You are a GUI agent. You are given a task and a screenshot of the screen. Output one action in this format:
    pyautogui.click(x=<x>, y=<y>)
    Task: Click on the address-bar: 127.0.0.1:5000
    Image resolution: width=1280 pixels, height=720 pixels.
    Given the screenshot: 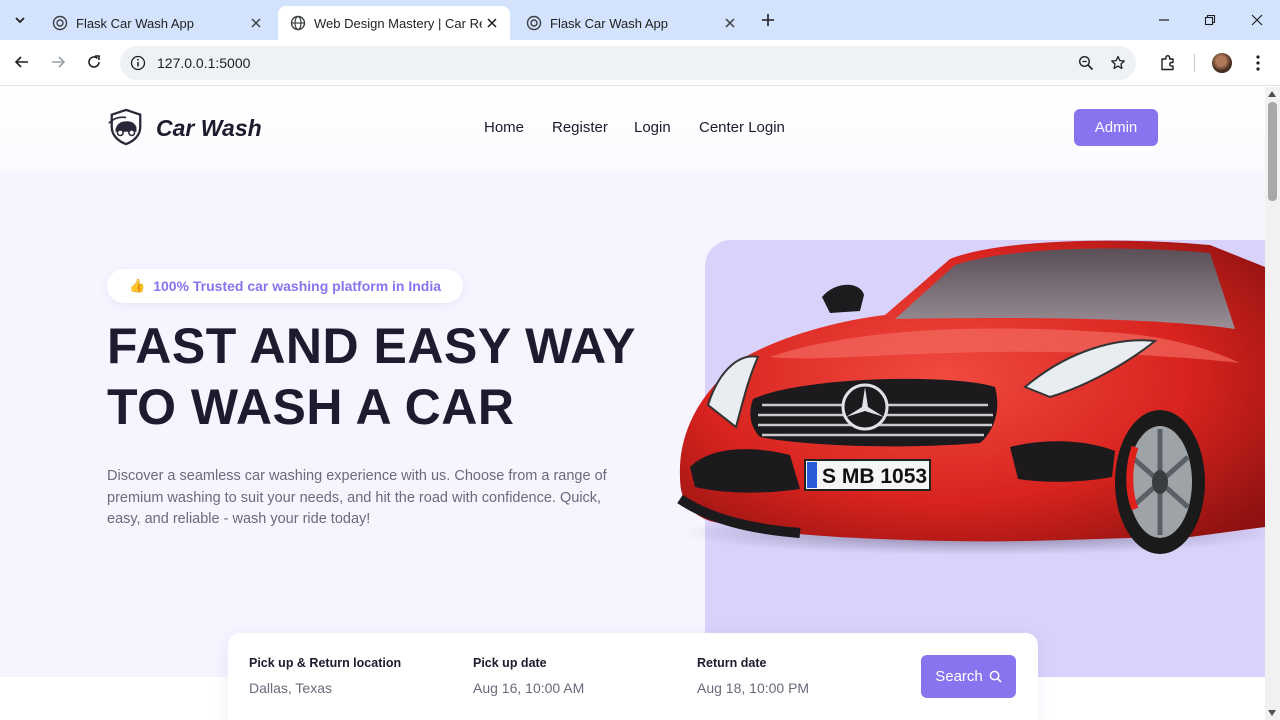 What is the action you would take?
    pyautogui.click(x=628, y=63)
    